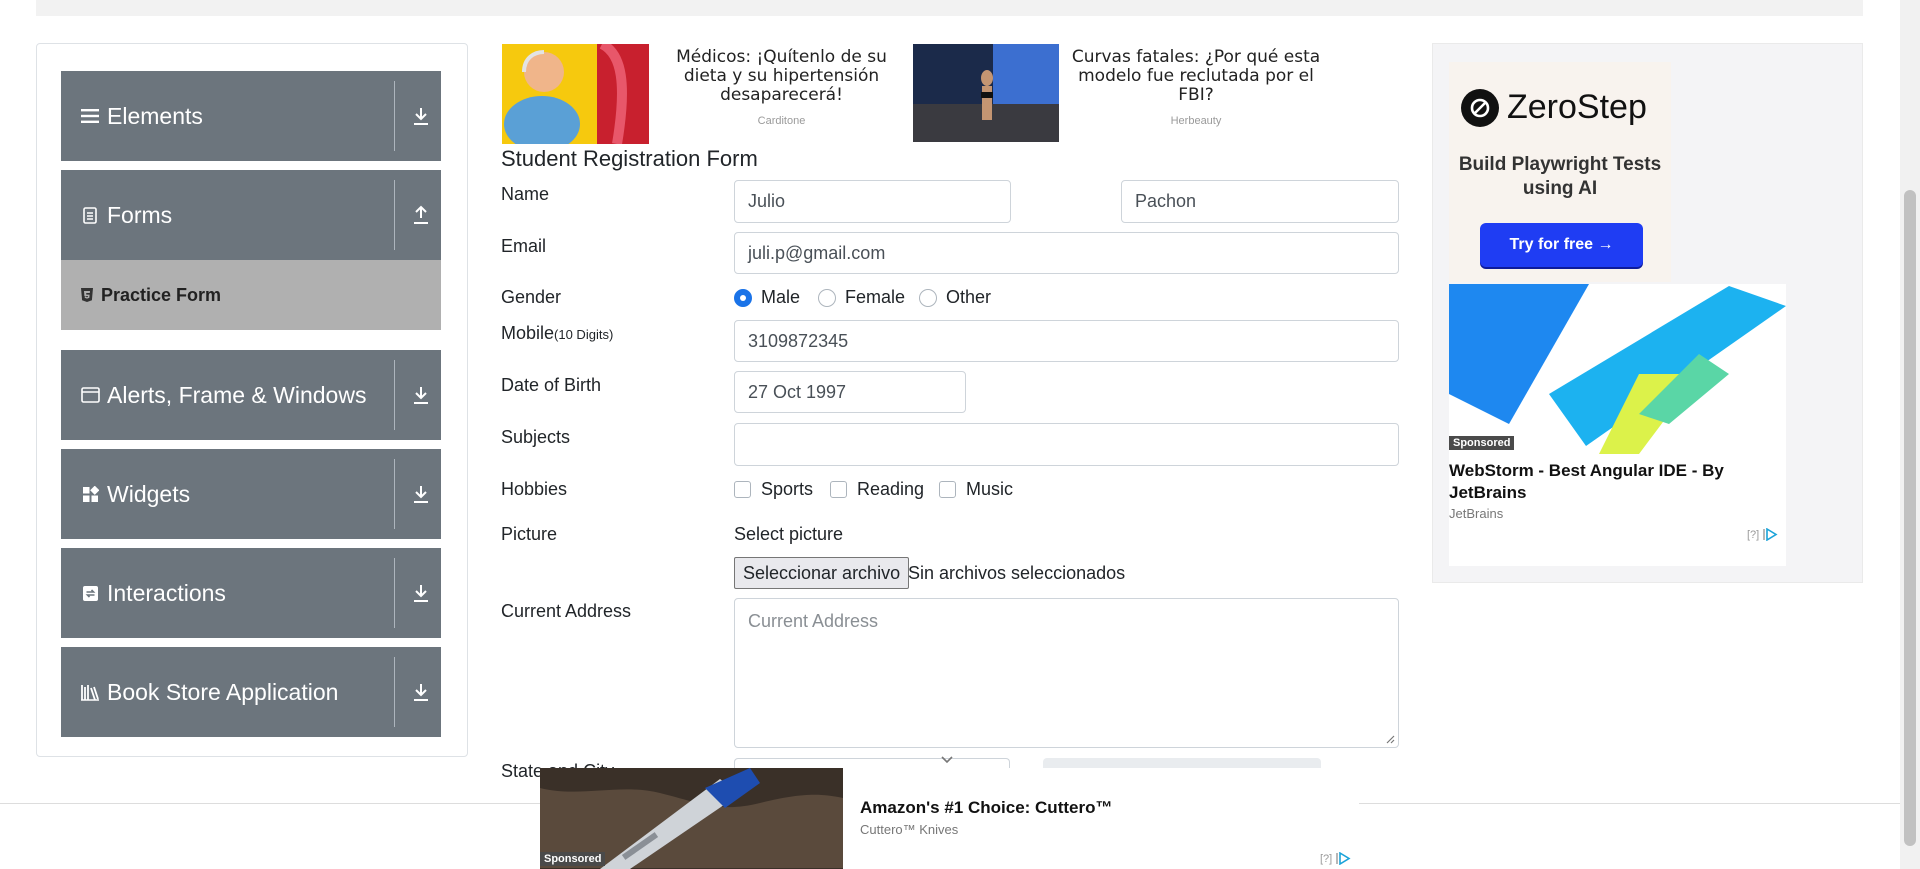  What do you see at coordinates (1017, 573) in the screenshot?
I see `file-status: Sin archivos seleccionados` at bounding box center [1017, 573].